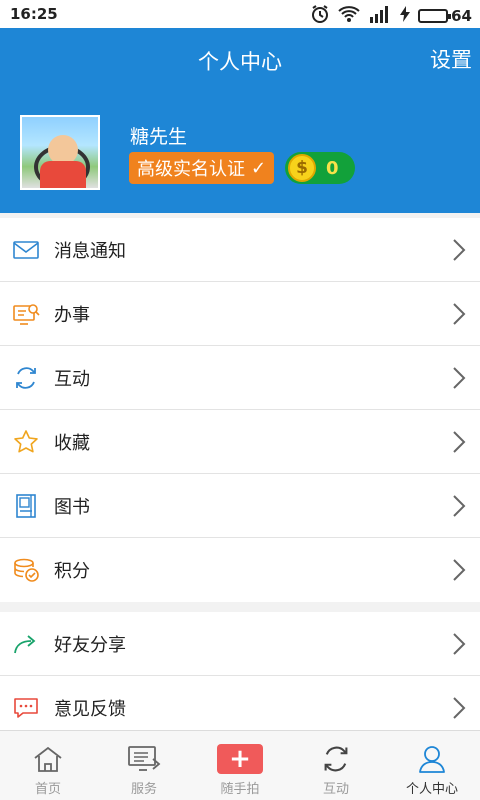 This screenshot has height=800, width=480. I want to click on bottom-tab-bar: 首页 服务 + 随手拍 互动 个人中心, so click(240, 765).